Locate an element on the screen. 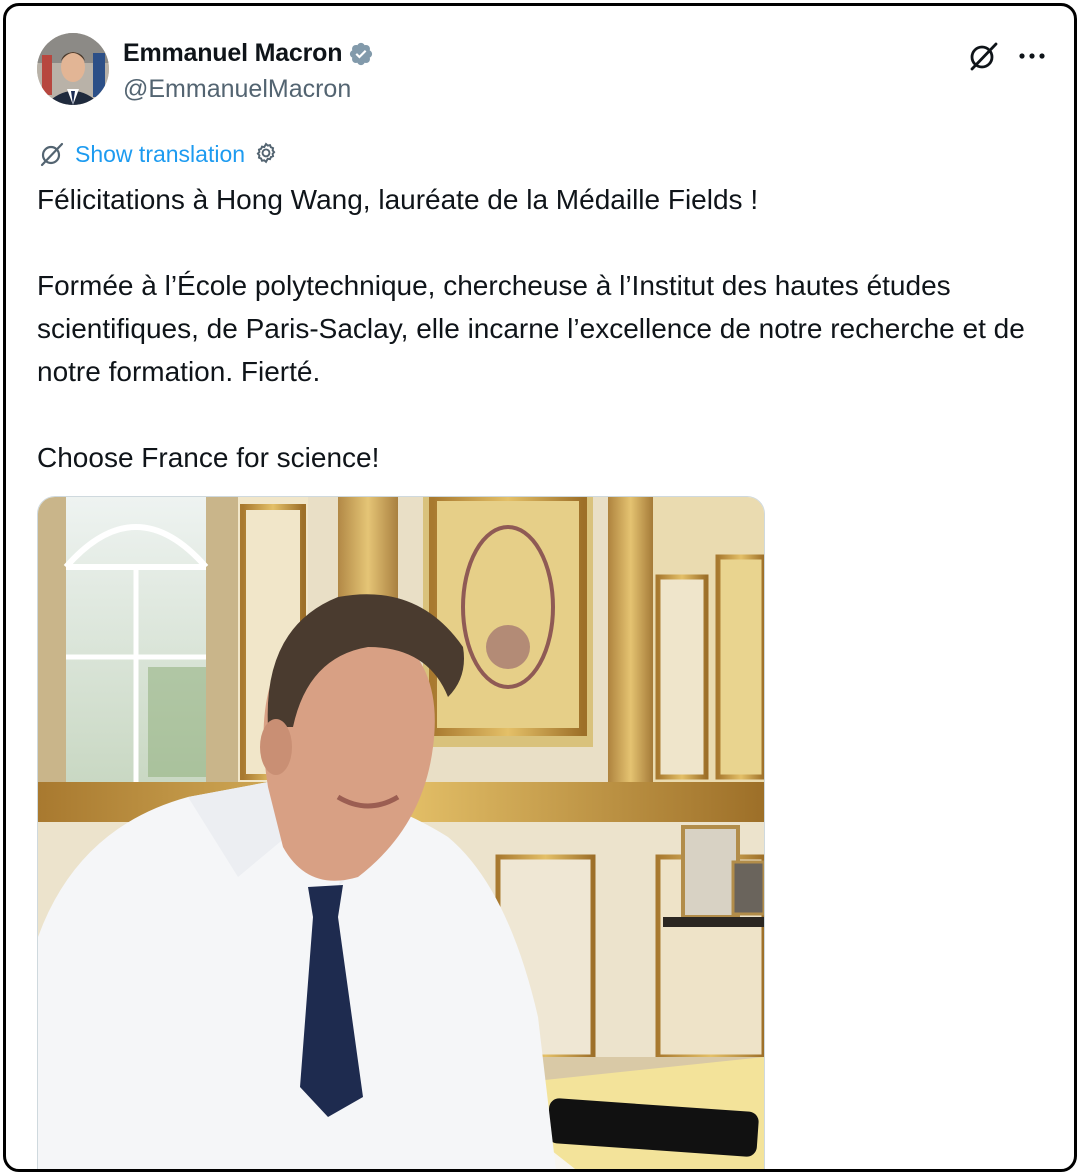  more-options-button is located at coordinates (1032, 56).